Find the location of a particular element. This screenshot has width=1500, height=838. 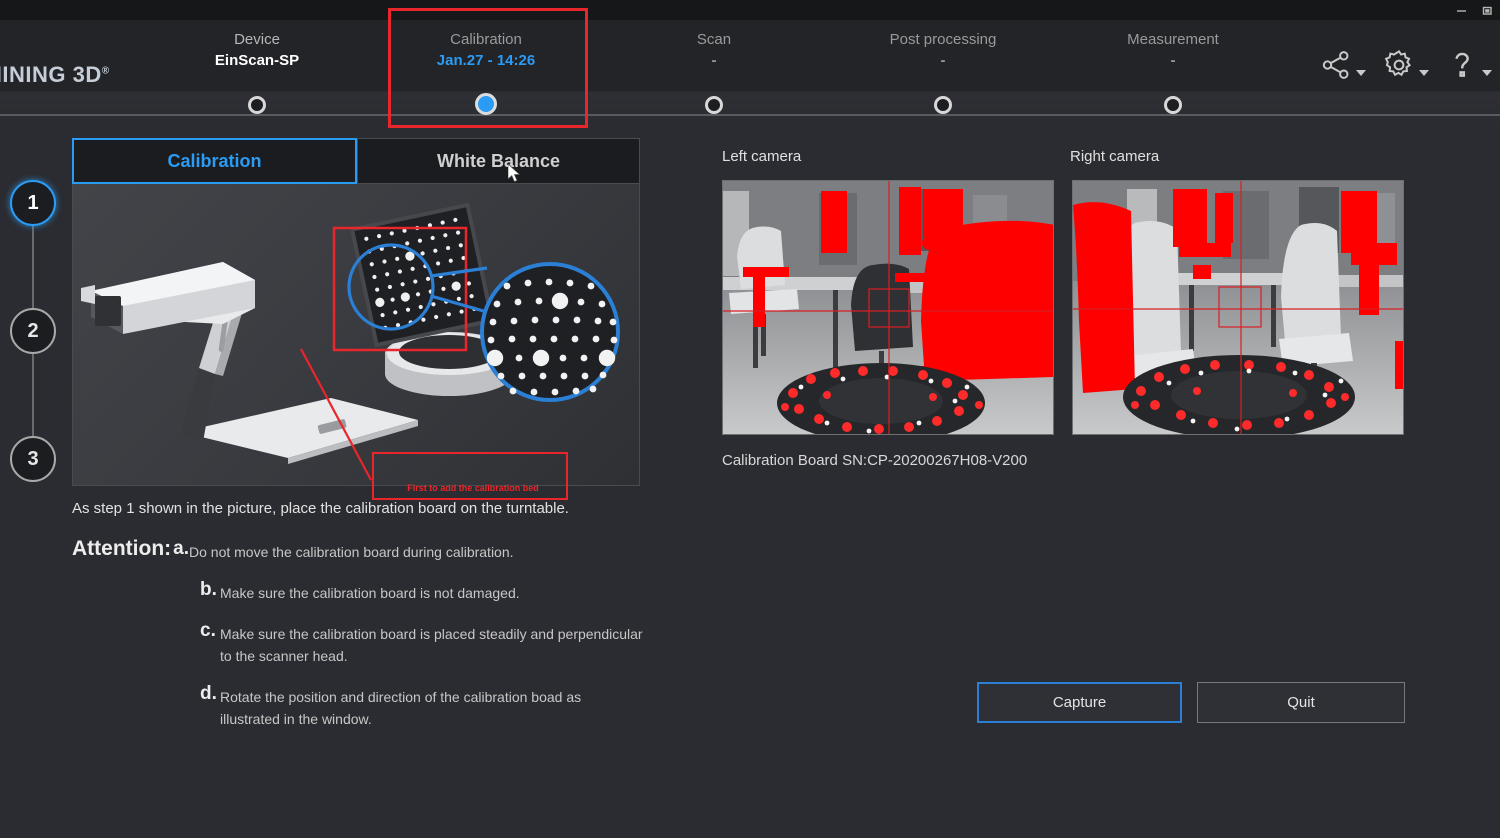

tab-white-balance: White Balance is located at coordinates (498, 161).